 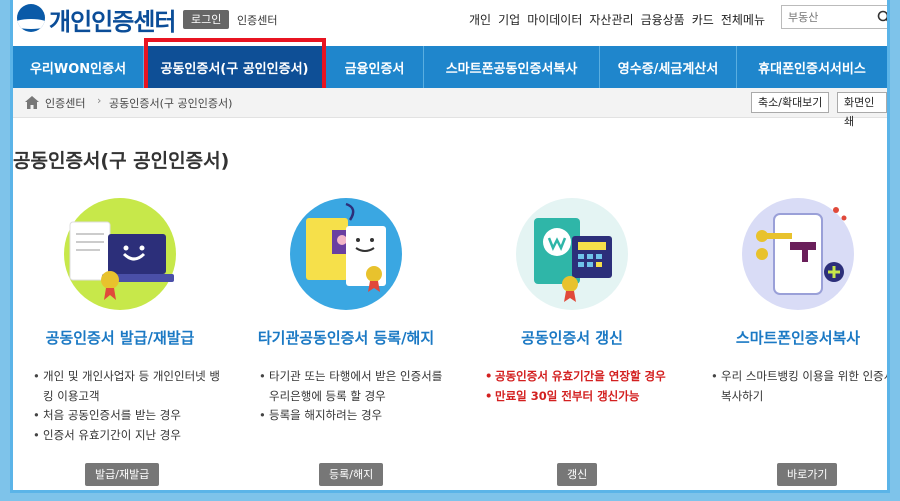 I want to click on go-button: 바로가기, so click(x=807, y=474).